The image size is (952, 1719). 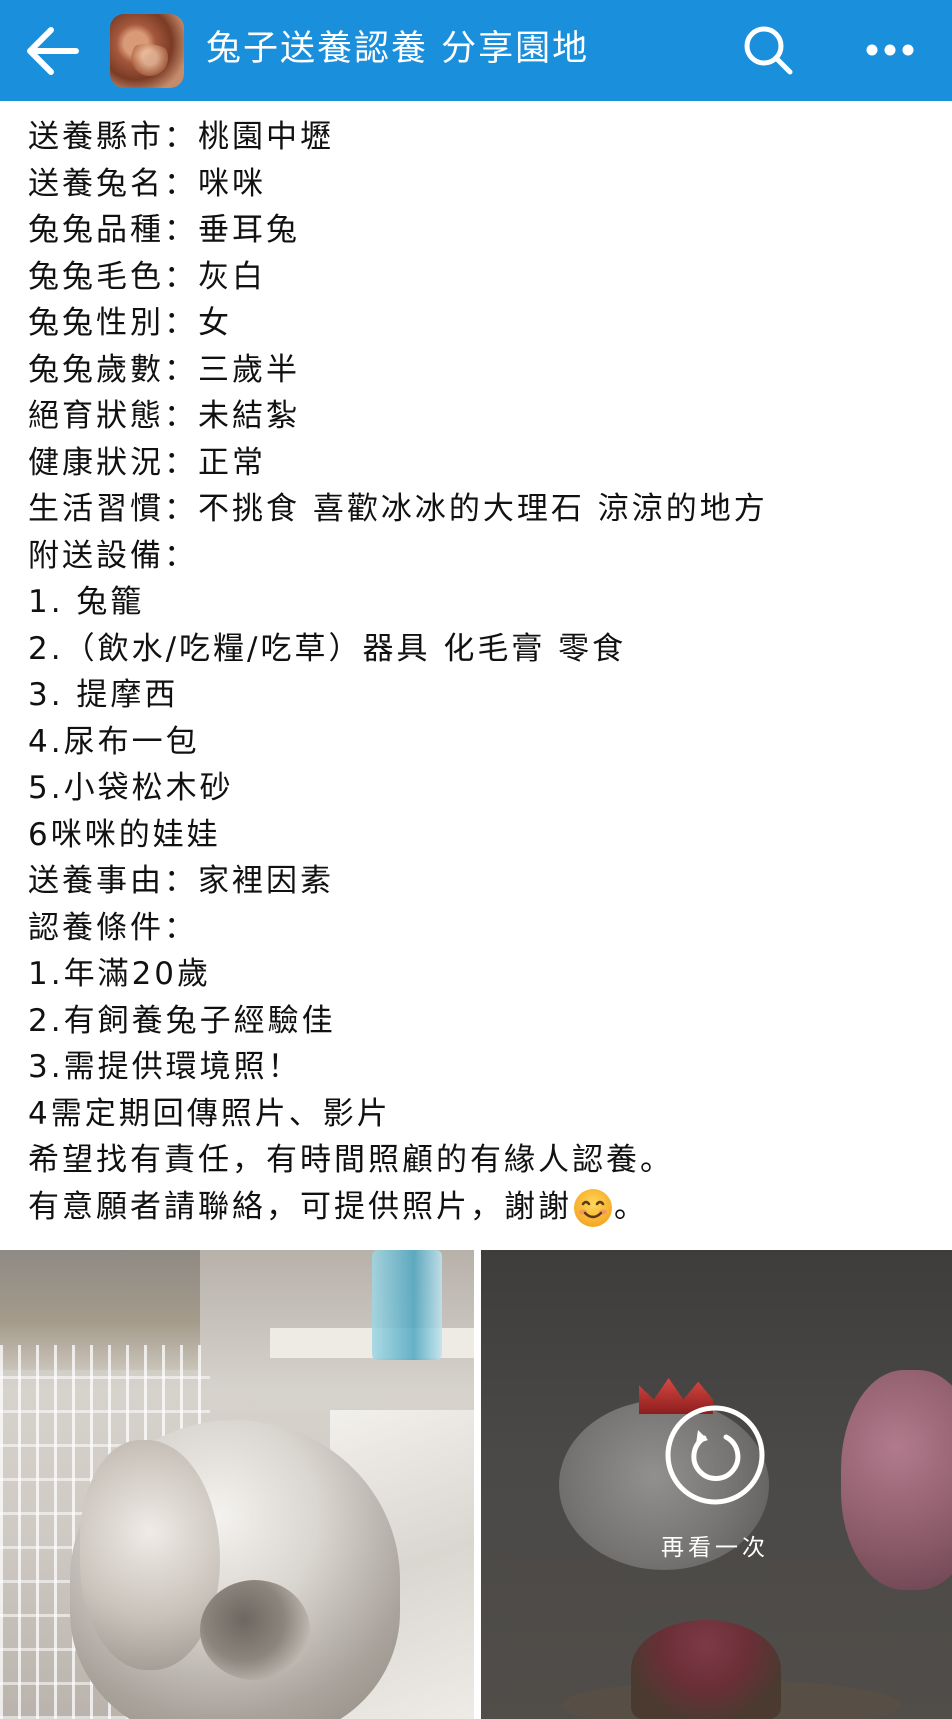 I want to click on post-line: 3.需提供環境照！, so click(x=165, y=1067).